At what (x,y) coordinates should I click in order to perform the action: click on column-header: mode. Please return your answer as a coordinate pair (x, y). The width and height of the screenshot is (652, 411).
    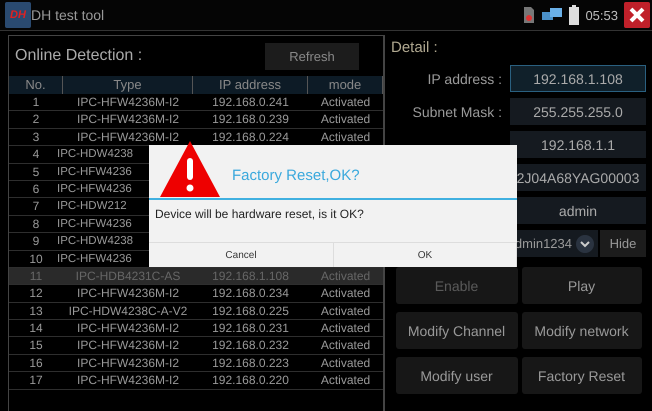
    Looking at the image, I should click on (345, 85).